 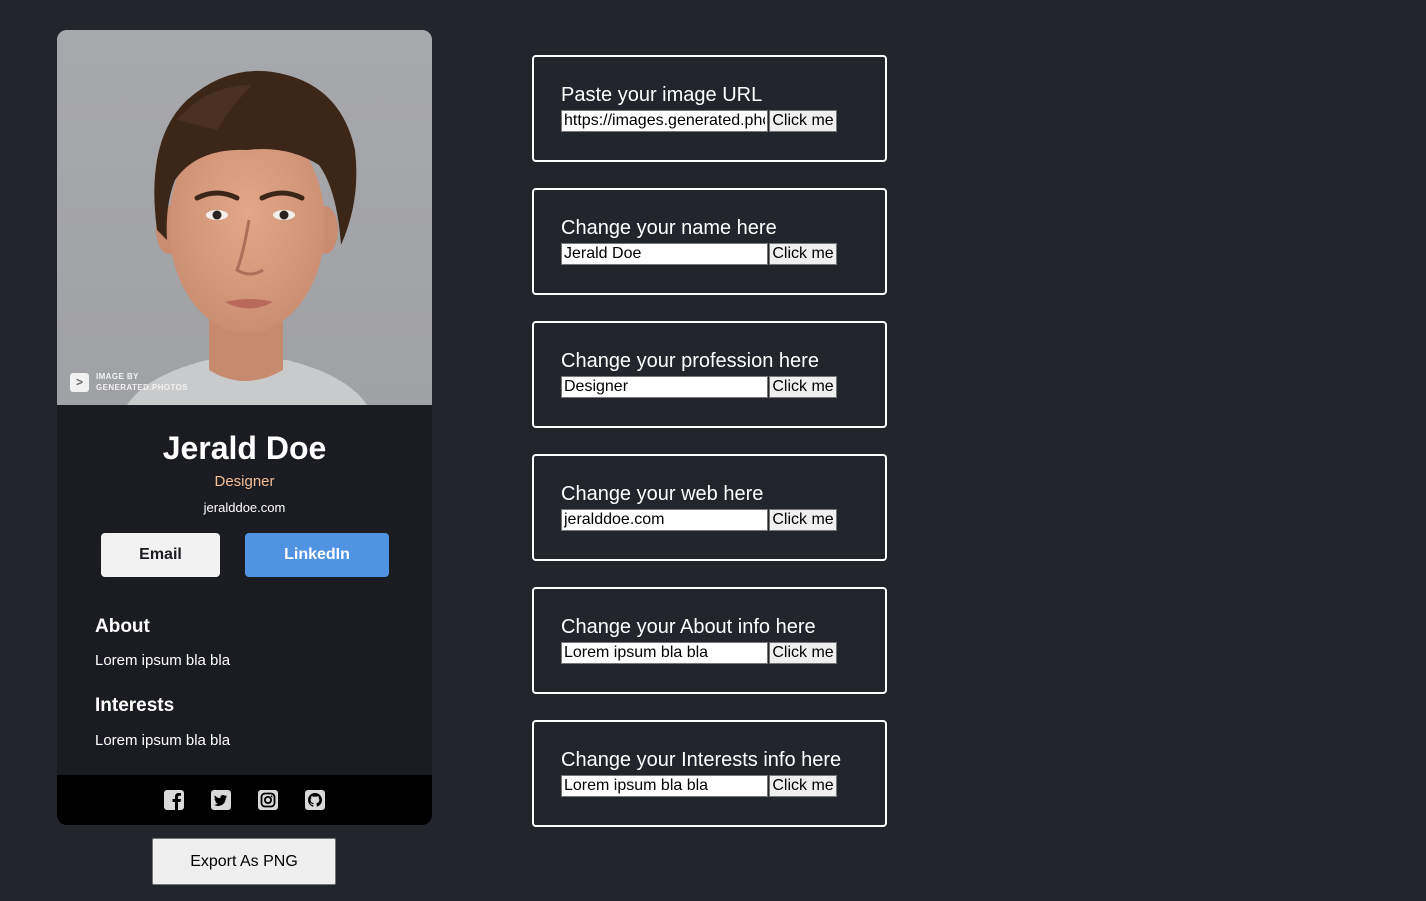 What do you see at coordinates (221, 800) in the screenshot?
I see `twitter-icon` at bounding box center [221, 800].